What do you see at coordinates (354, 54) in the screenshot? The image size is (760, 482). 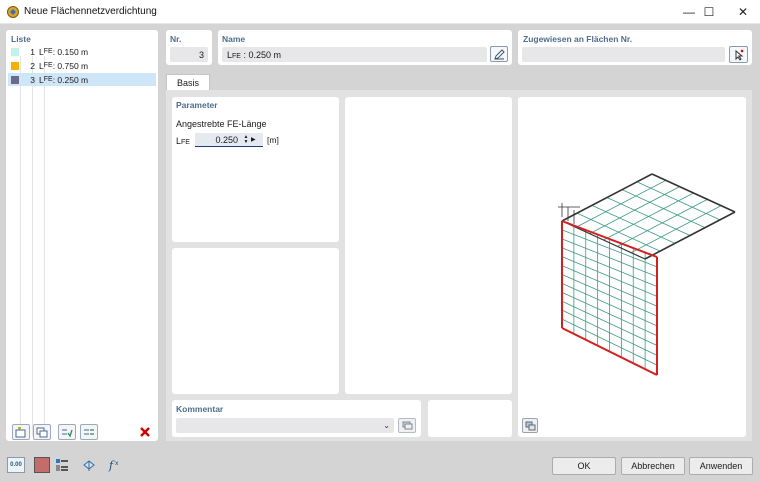 I see `name-field: LFE : 0.250 m` at bounding box center [354, 54].